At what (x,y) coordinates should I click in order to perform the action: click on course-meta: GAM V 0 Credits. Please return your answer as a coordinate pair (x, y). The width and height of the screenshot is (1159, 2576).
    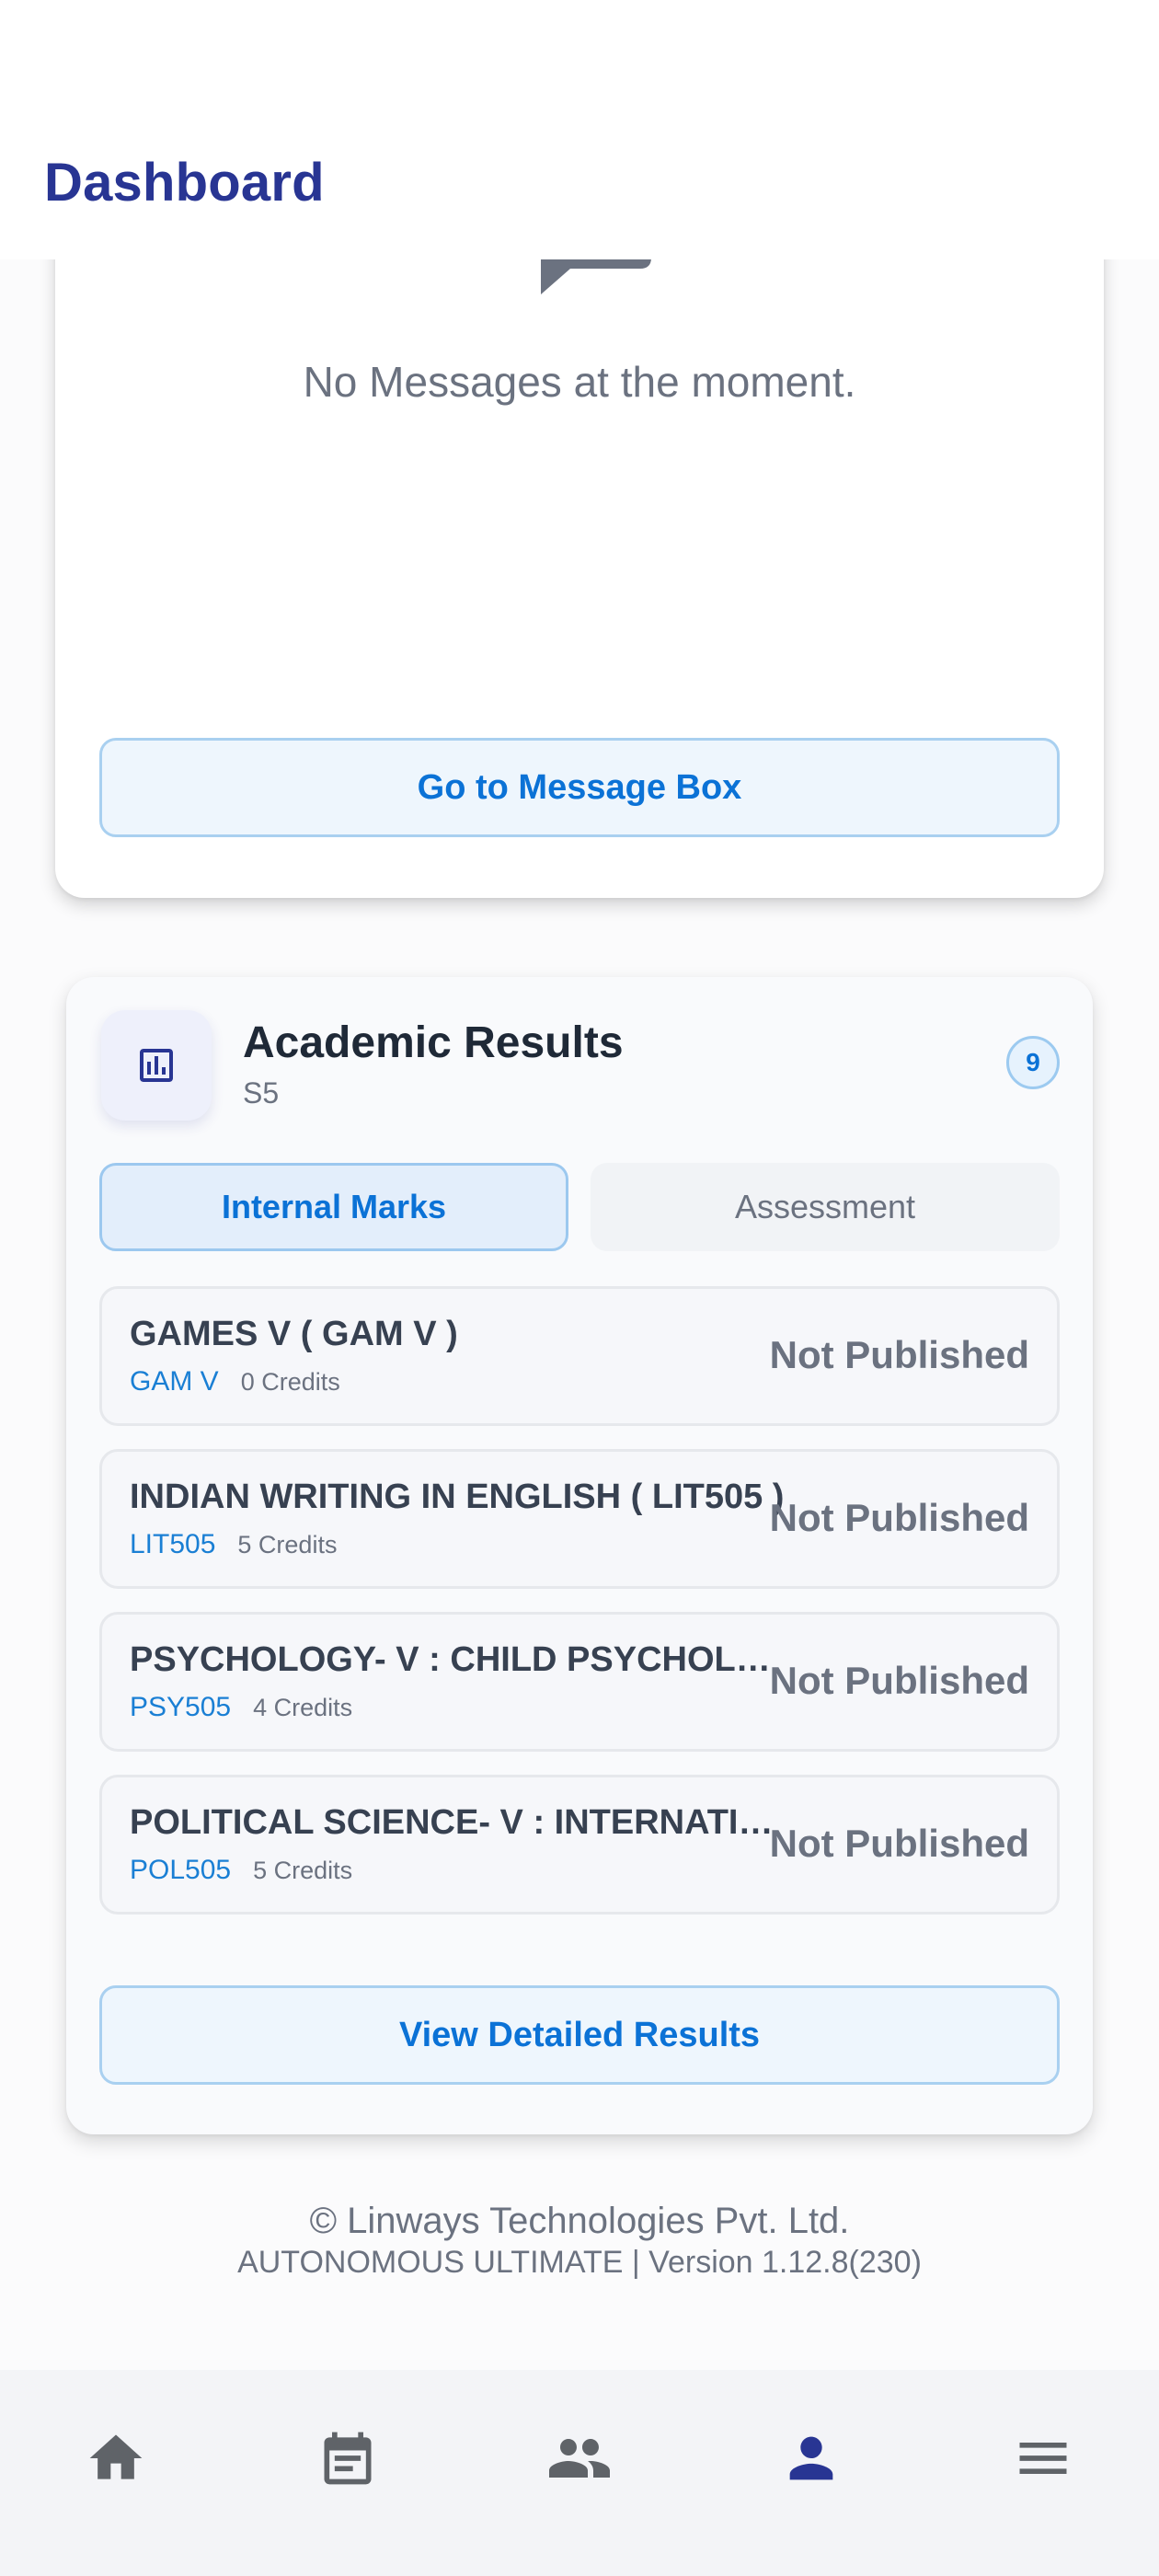
    Looking at the image, I should click on (235, 1381).